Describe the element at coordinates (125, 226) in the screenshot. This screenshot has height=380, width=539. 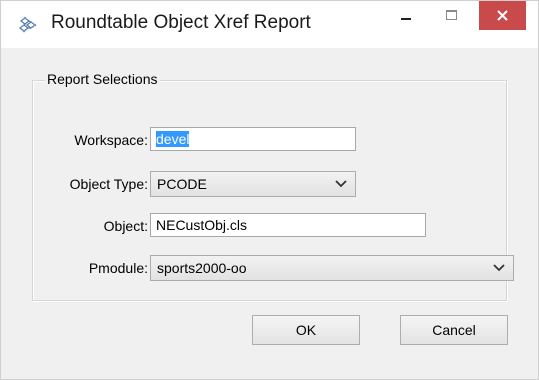
I see `object-label: Object:` at that location.